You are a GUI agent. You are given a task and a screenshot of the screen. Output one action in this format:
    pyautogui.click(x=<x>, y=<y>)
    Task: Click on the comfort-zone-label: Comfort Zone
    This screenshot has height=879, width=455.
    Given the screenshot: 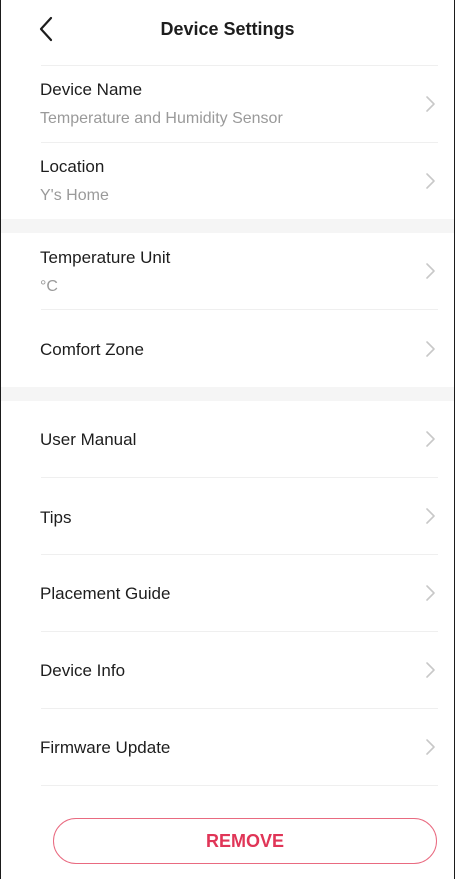 What is the action you would take?
    pyautogui.click(x=92, y=349)
    